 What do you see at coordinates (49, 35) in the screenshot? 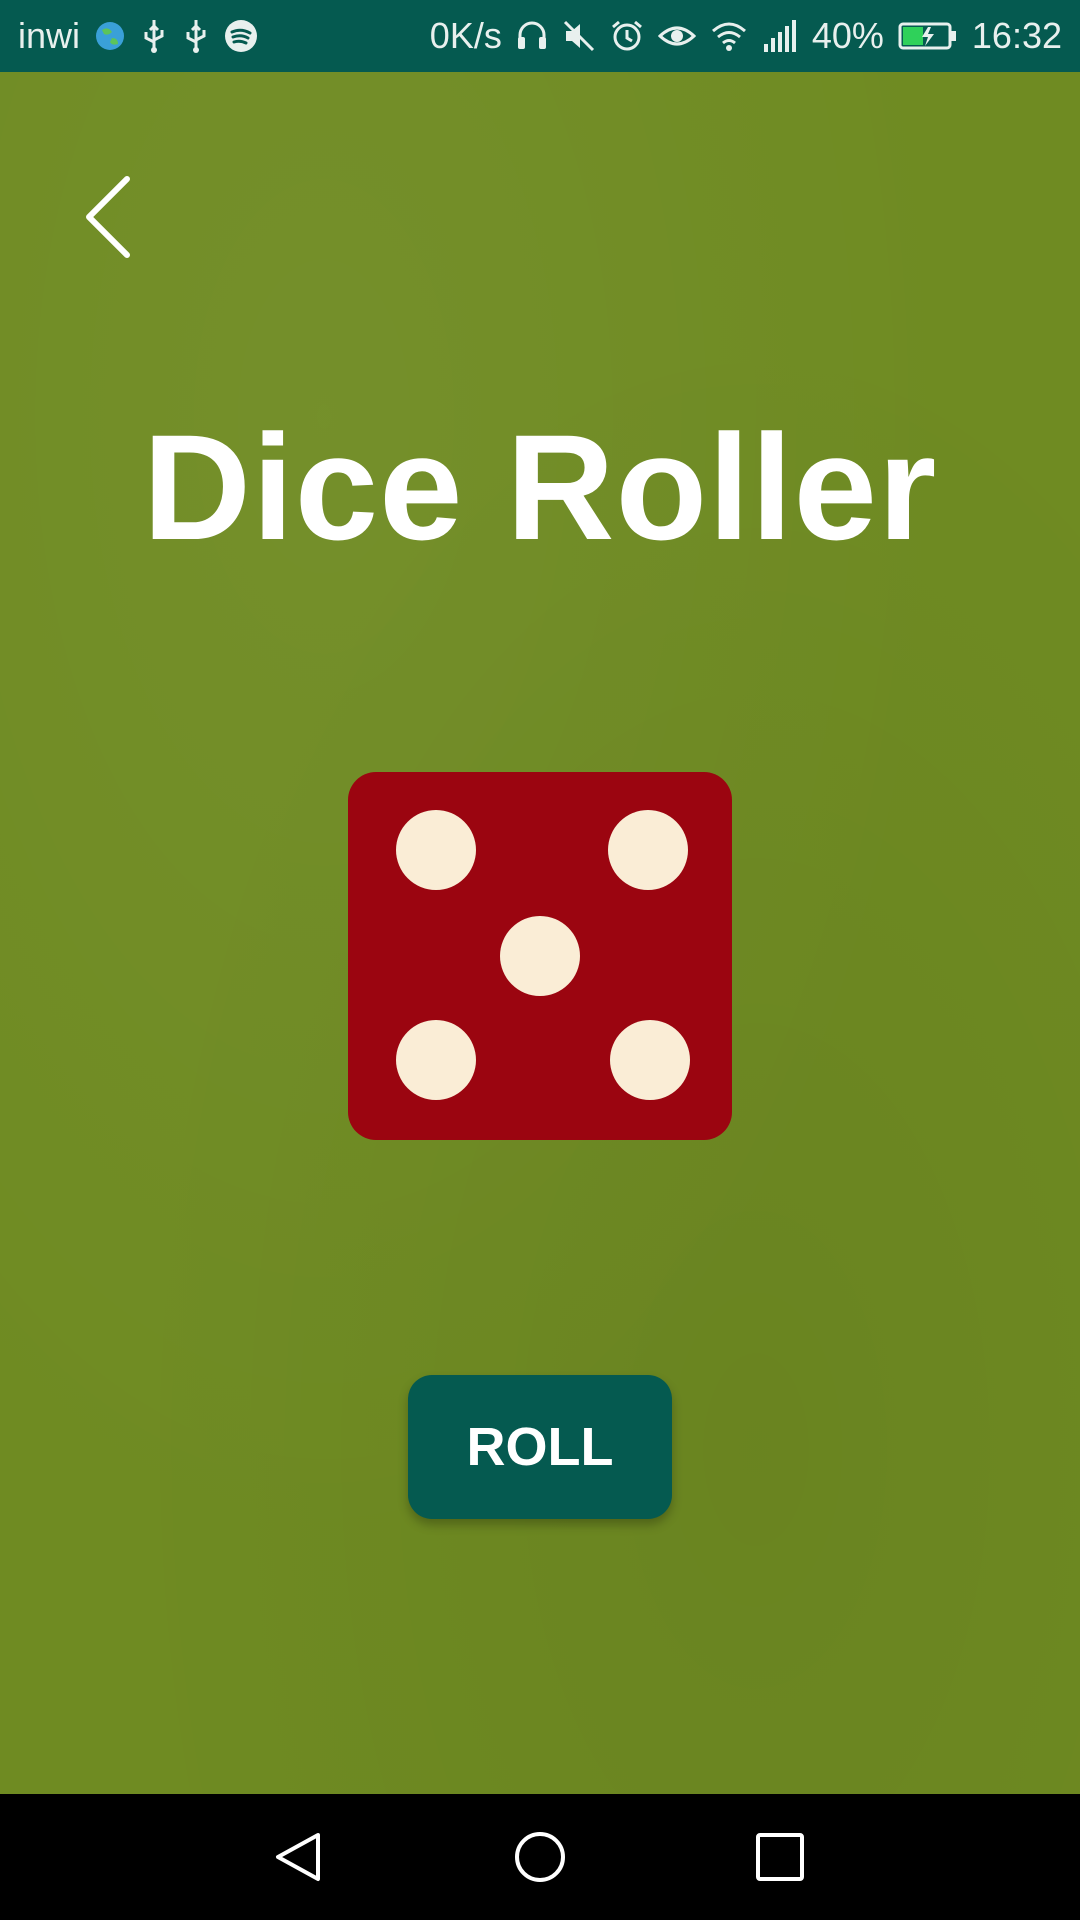
I see `carrier-label: inwi` at bounding box center [49, 35].